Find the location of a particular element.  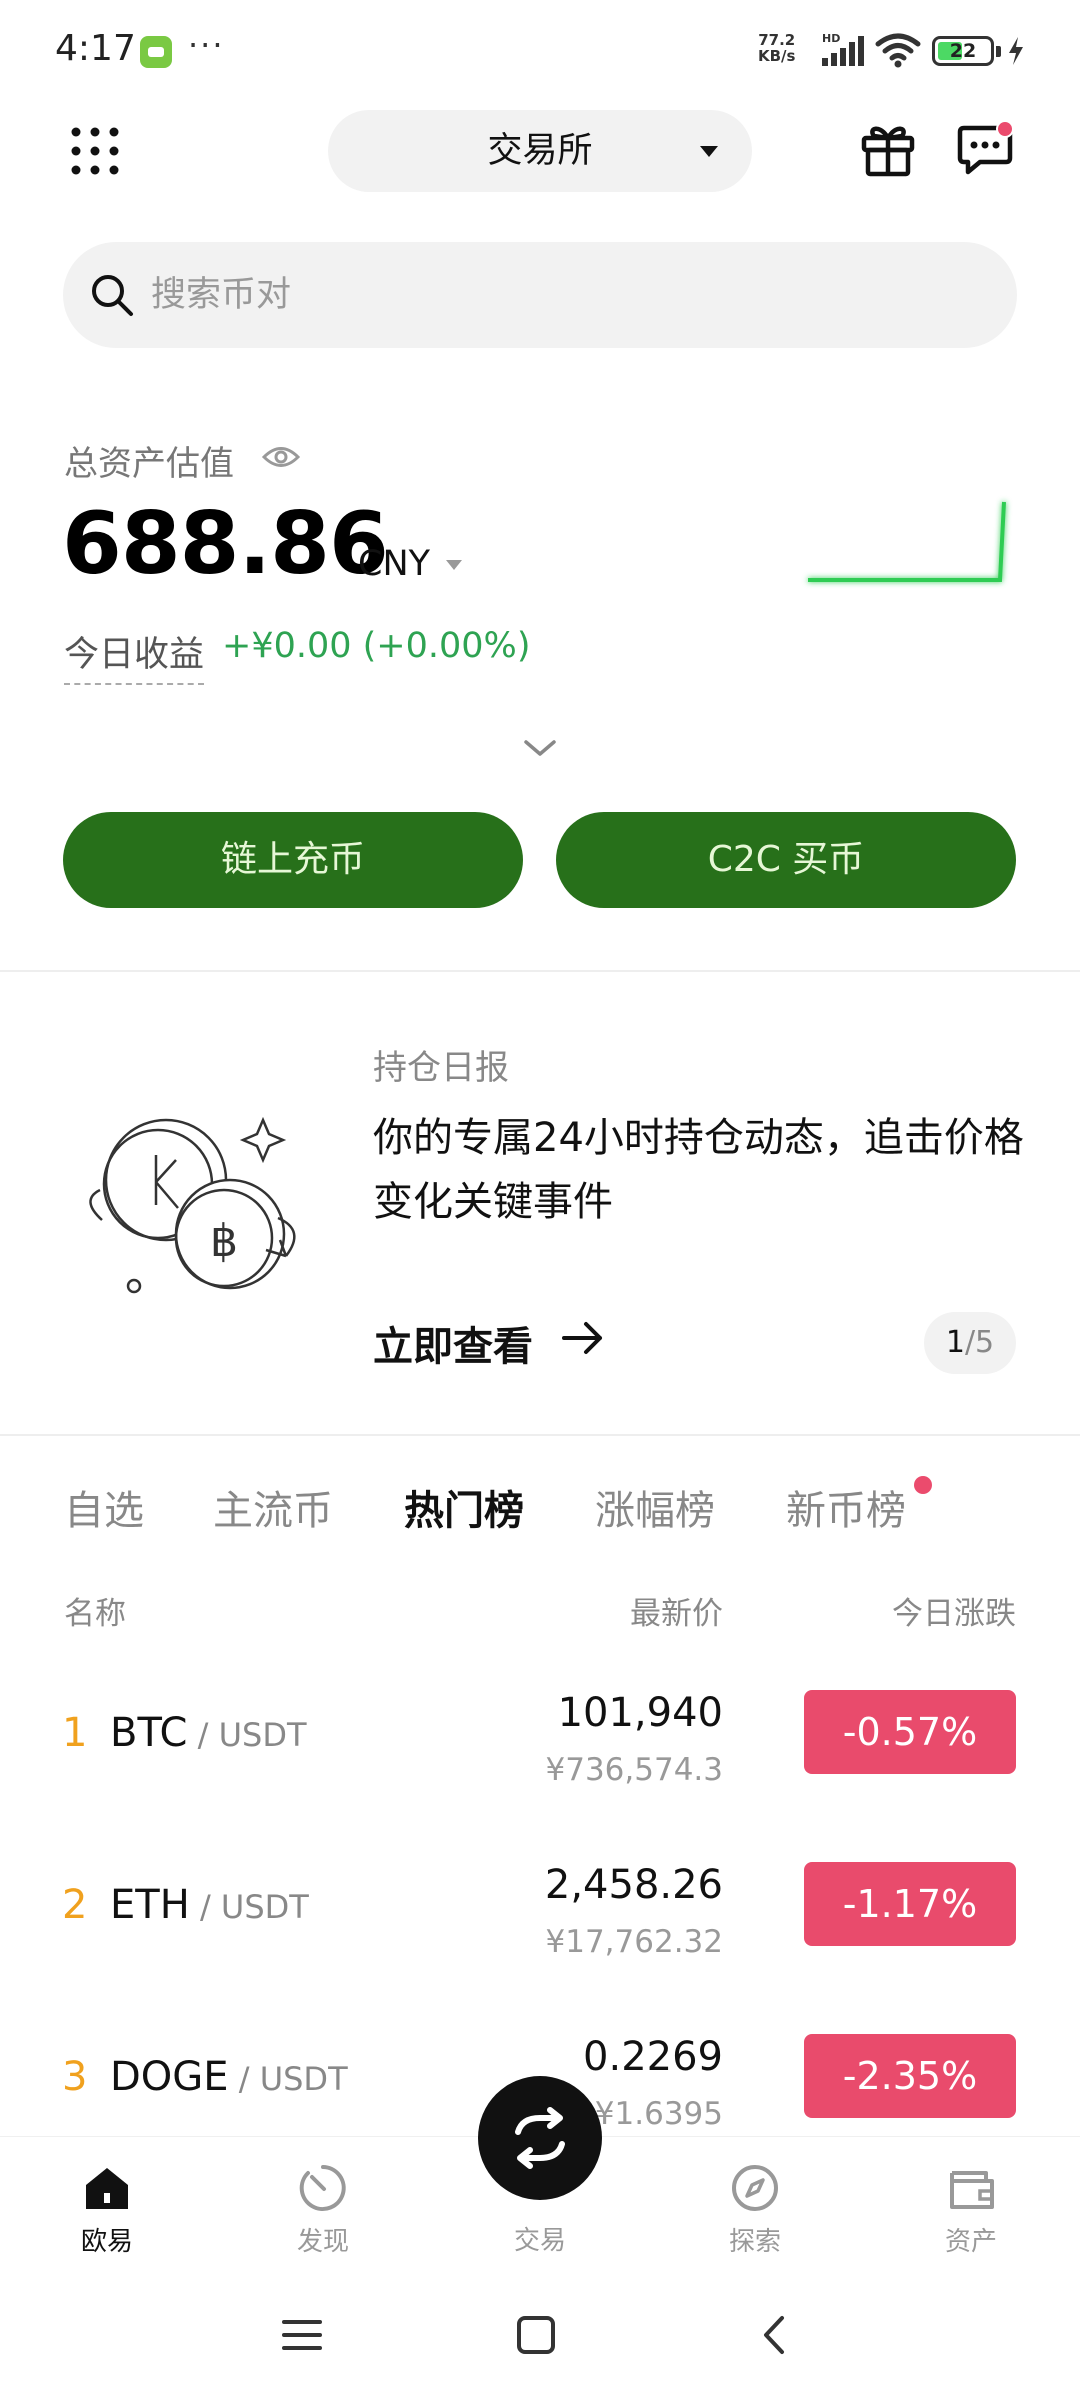

signal-icon: HD is located at coordinates (843, 49).